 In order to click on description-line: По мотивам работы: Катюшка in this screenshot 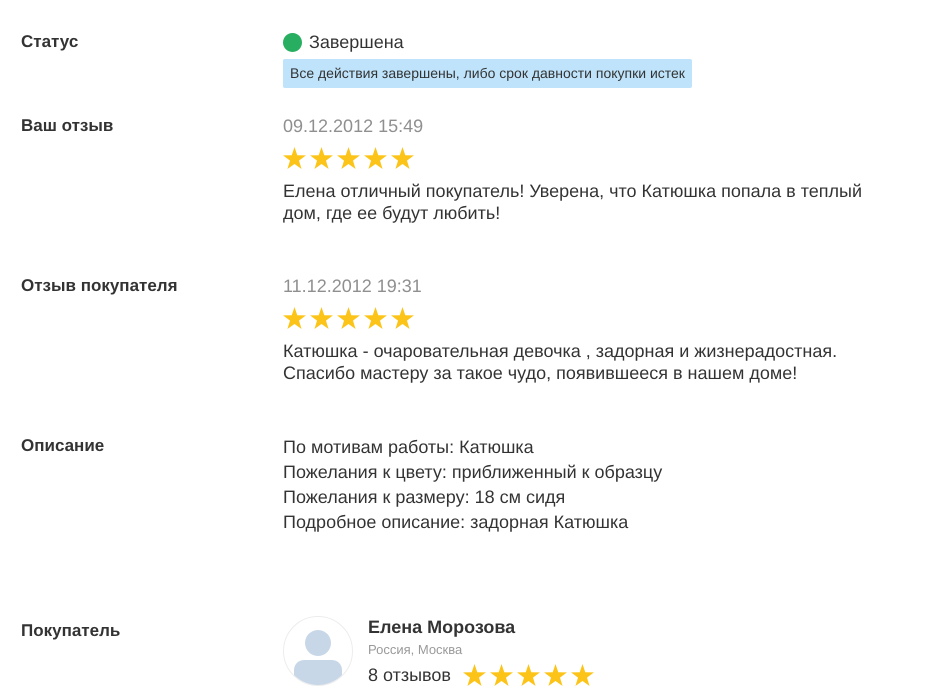, I will do `click(409, 447)`.